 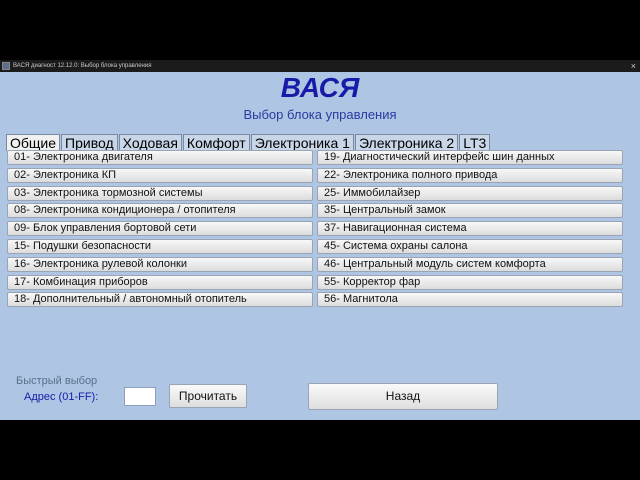 I want to click on module-button: 55- Корректор фар, so click(x=470, y=282).